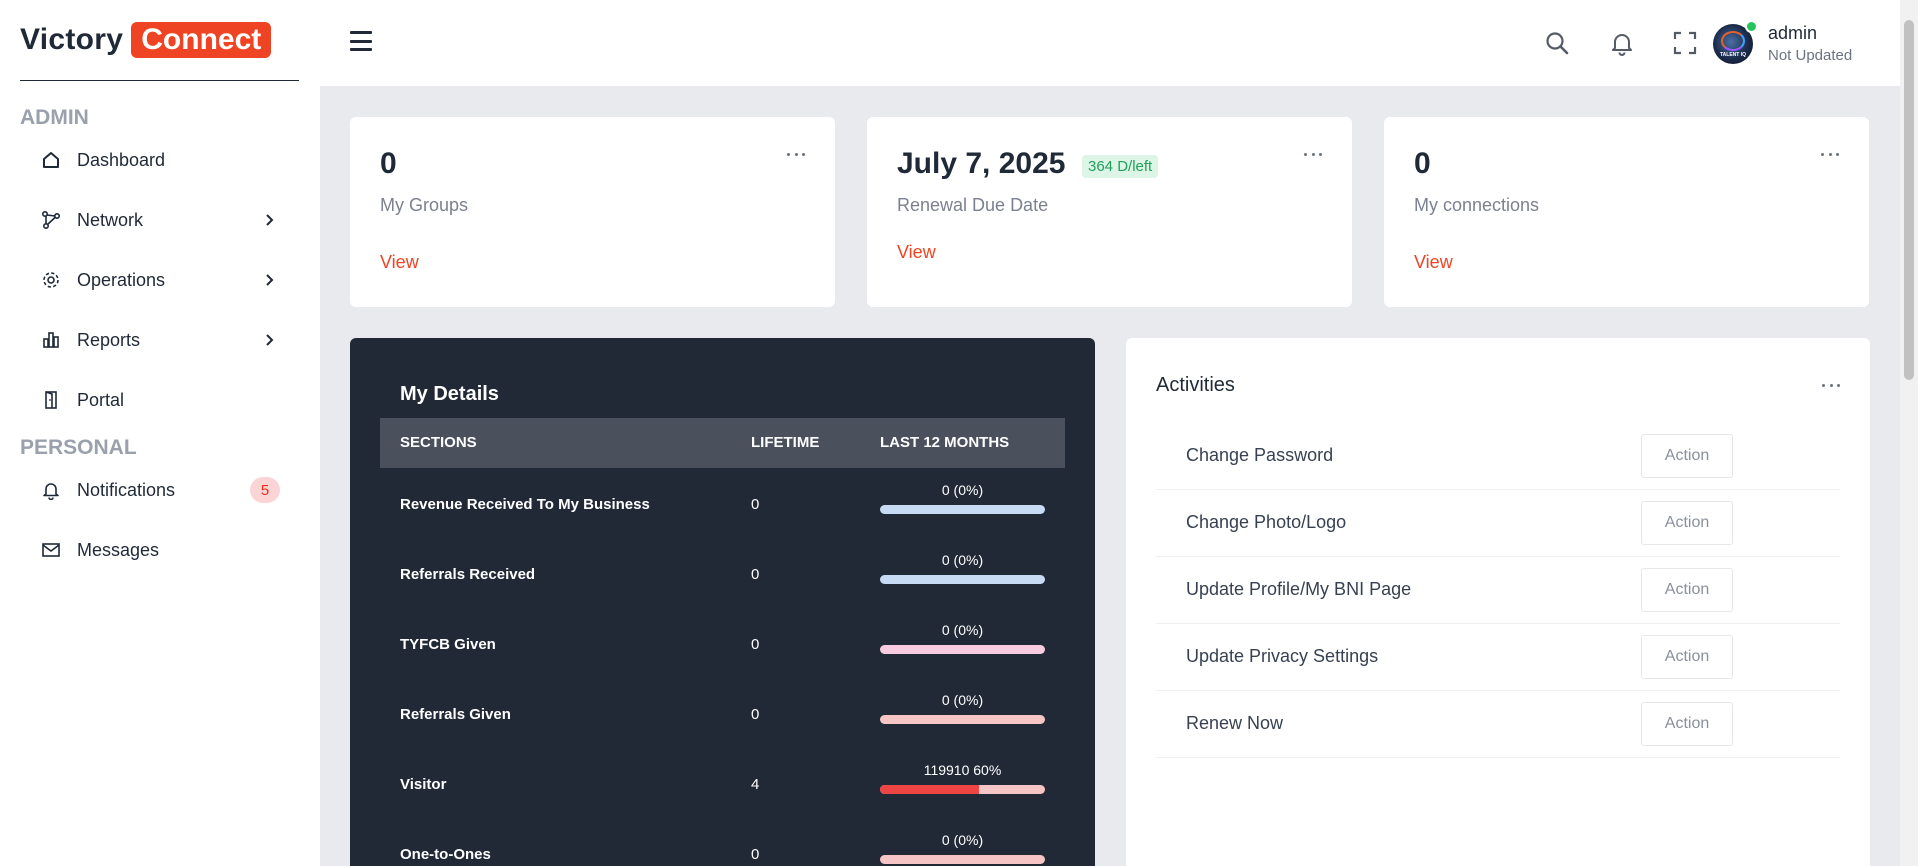 The height and width of the screenshot is (866, 1918). I want to click on renew-now-action-button: Action, so click(1687, 724).